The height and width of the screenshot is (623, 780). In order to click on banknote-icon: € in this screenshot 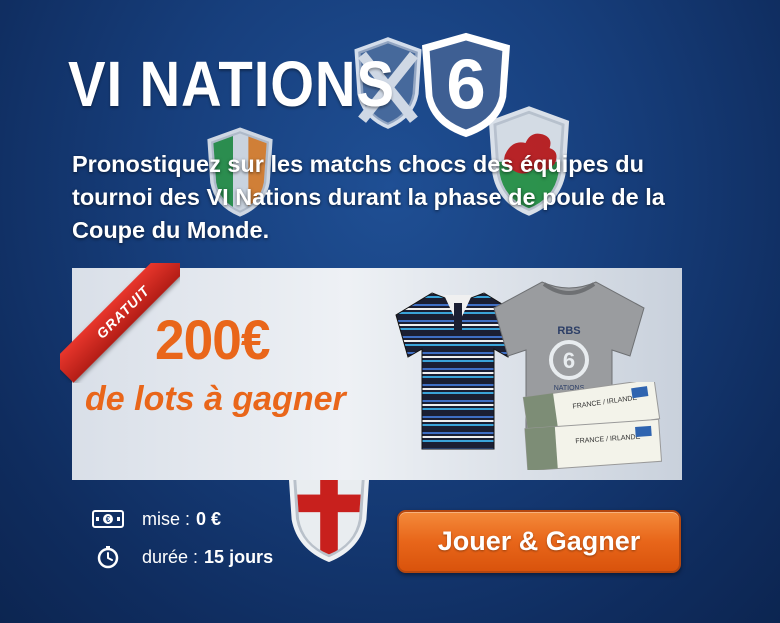, I will do `click(108, 519)`.